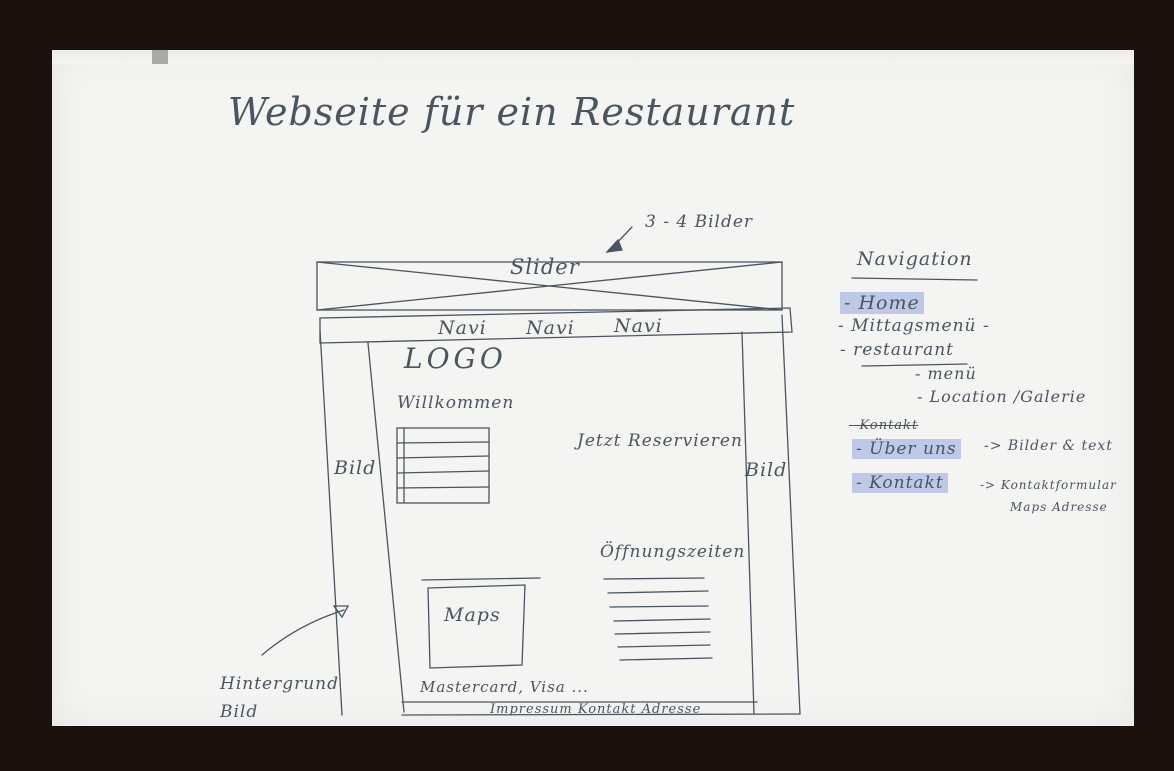 The width and height of the screenshot is (1174, 771). I want to click on welcome-label: Willkommen, so click(456, 403).